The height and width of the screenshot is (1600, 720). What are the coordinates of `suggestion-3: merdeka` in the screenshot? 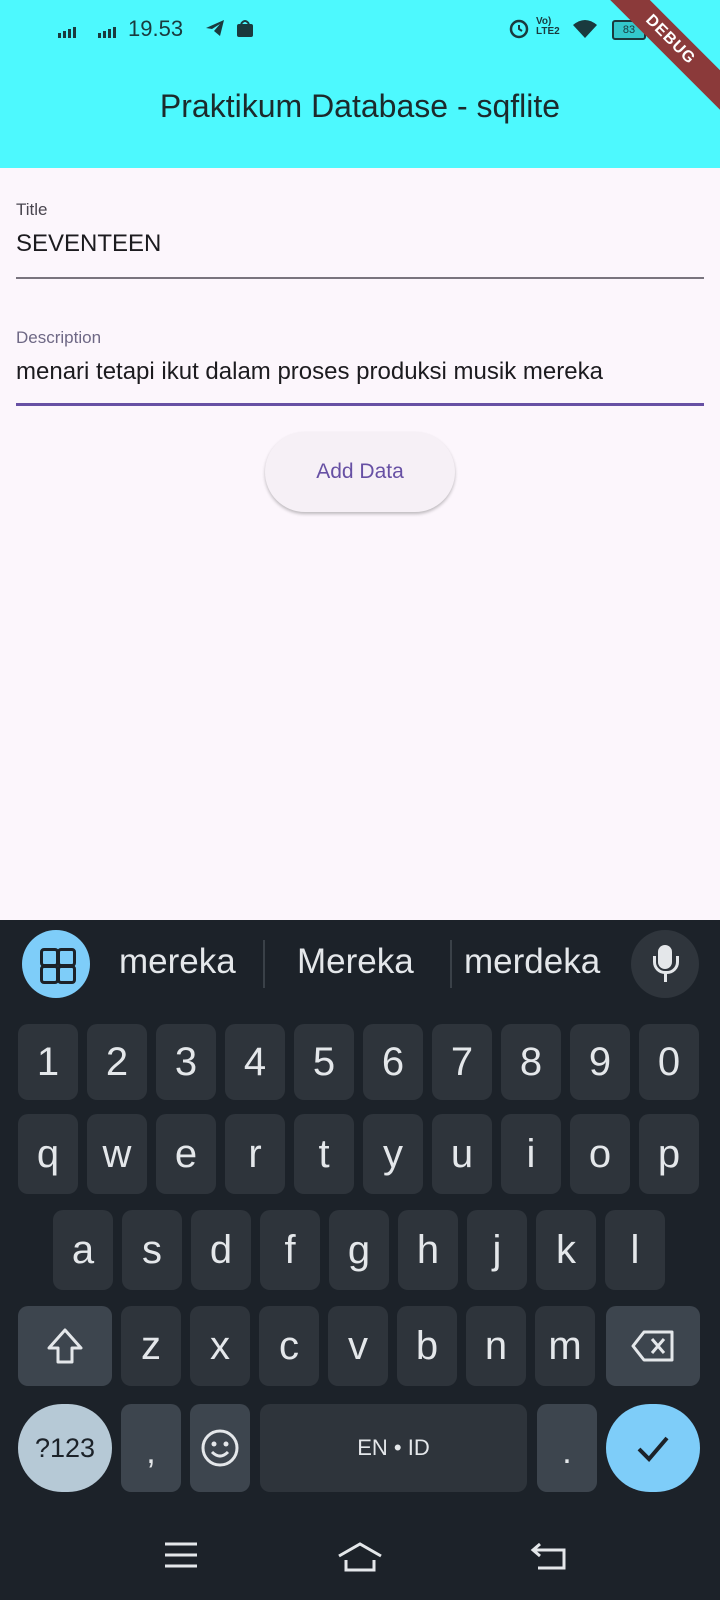 It's located at (532, 962).